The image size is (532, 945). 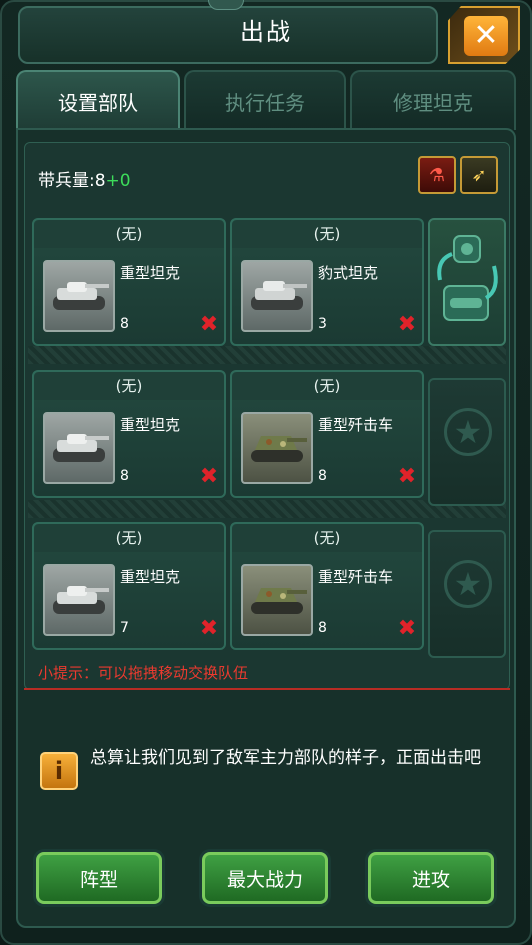 I want to click on max-power-button: 最大战力, so click(x=265, y=878).